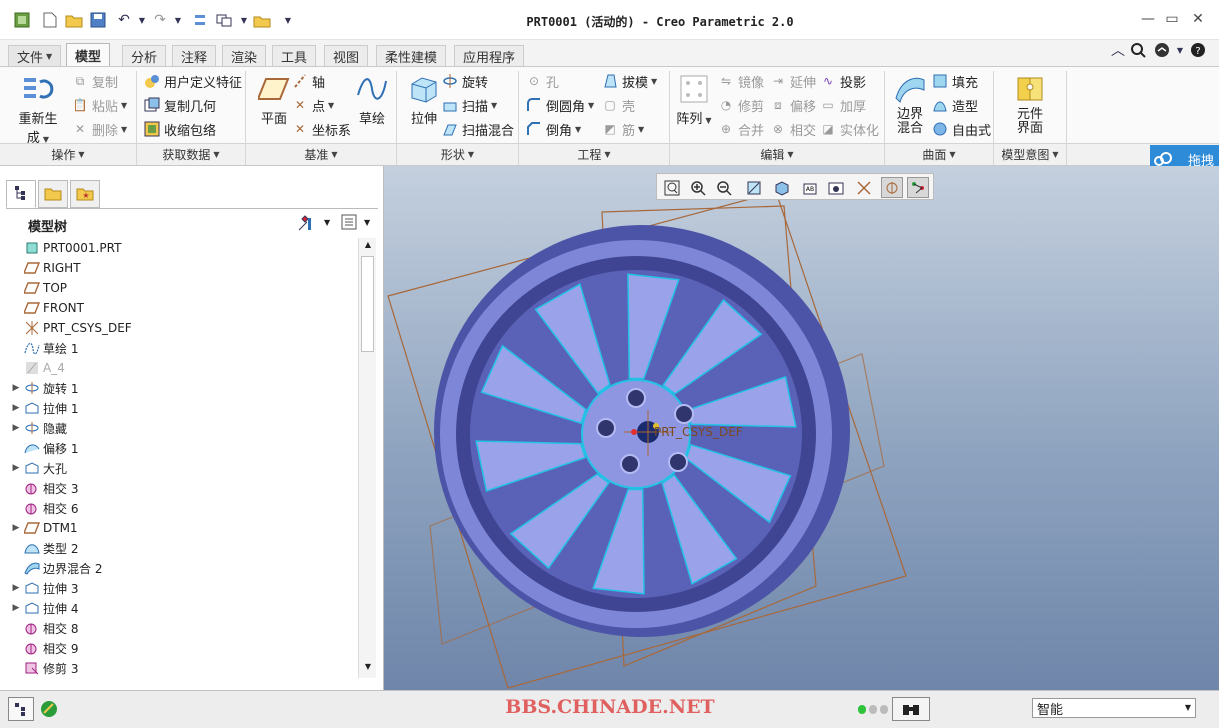 Image resolution: width=1219 pixels, height=728 pixels. What do you see at coordinates (45, 268) in the screenshot?
I see `tree-item: RIGHT` at bounding box center [45, 268].